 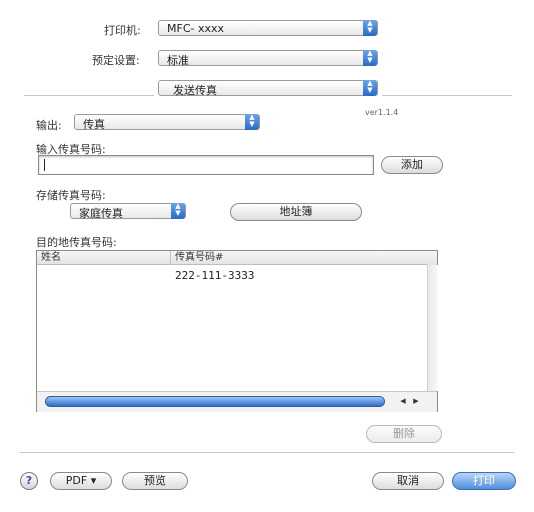 I want to click on address-book-button: 地址簿, so click(x=296, y=212).